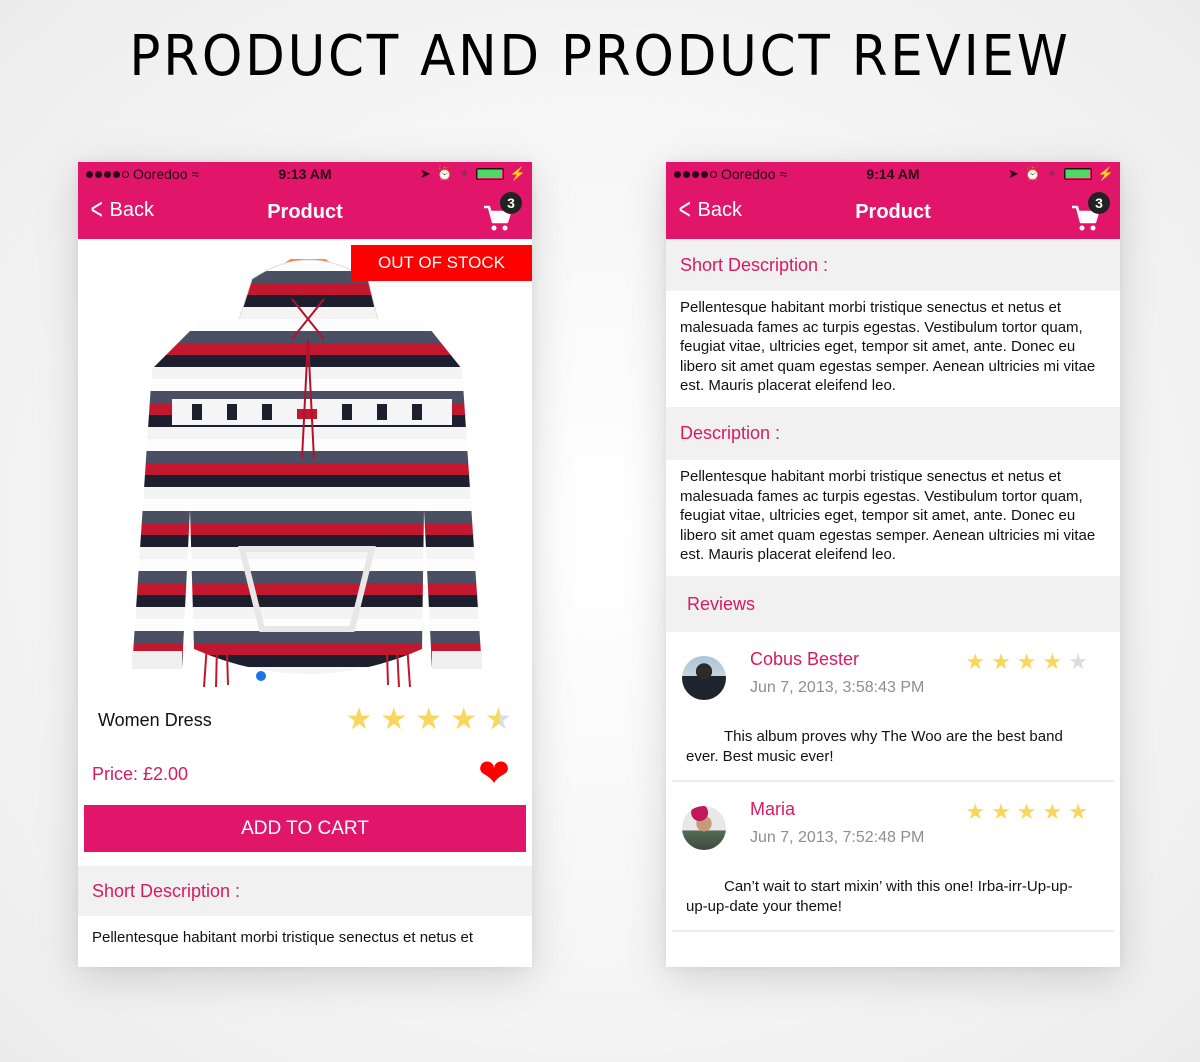 This screenshot has height=1062, width=1200. Describe the element at coordinates (600, 56) in the screenshot. I see `page-title: PRODUCT AND PRODUCT REVIEW` at that location.